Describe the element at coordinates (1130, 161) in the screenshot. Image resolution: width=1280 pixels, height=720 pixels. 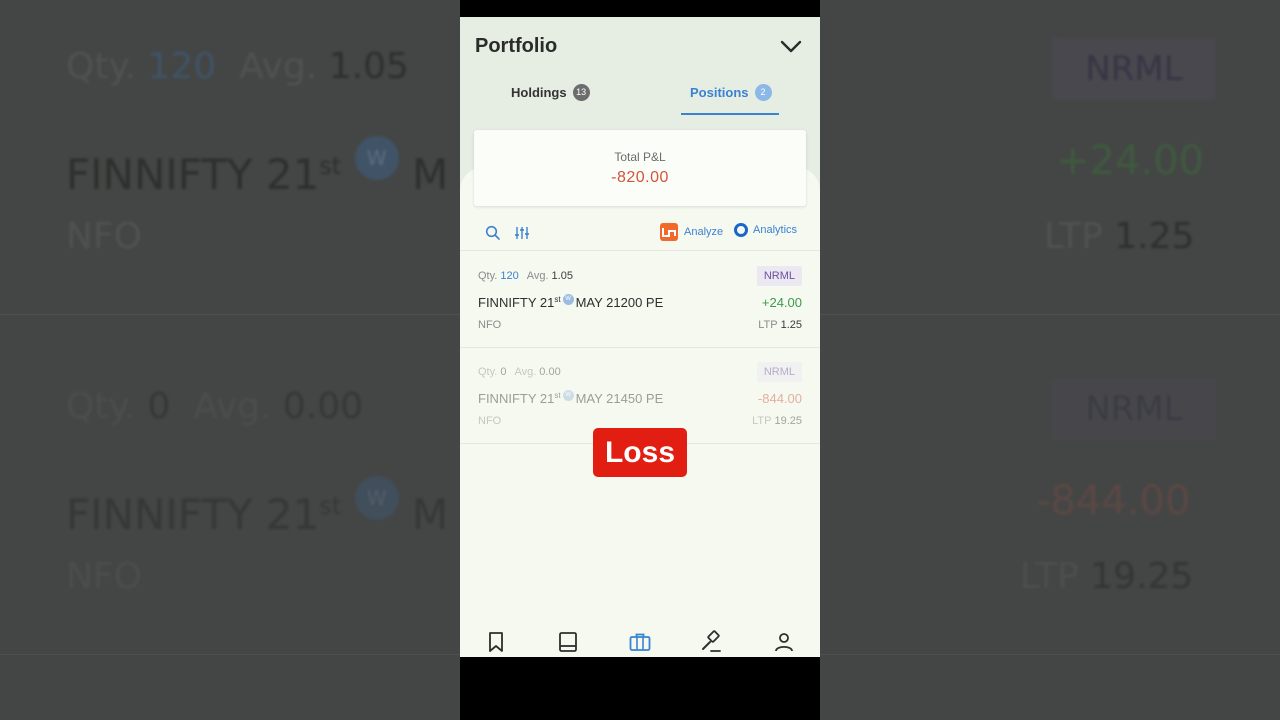
I see `bg-pnl-1: +24.00` at that location.